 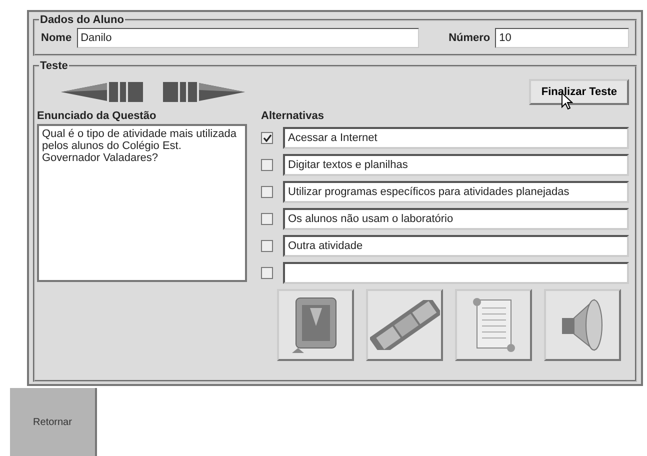 I want to click on group-title: Teste, so click(x=54, y=66).